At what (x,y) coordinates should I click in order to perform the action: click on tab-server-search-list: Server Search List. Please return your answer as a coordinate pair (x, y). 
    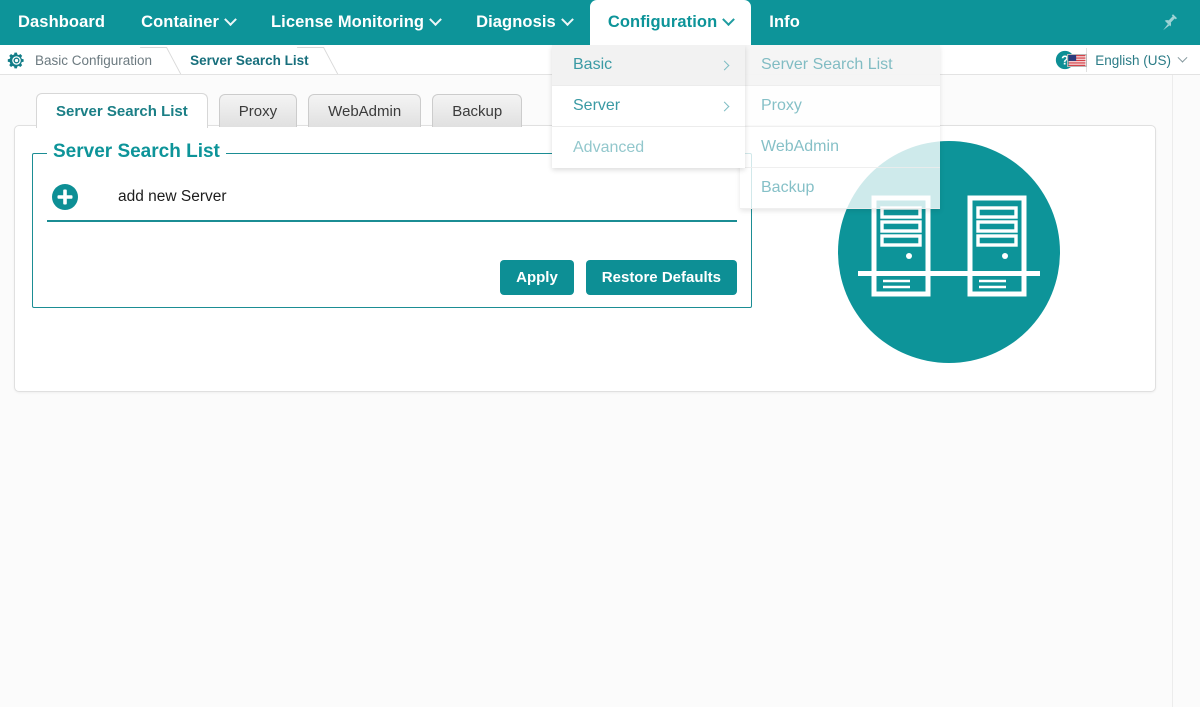
    Looking at the image, I should click on (122, 110).